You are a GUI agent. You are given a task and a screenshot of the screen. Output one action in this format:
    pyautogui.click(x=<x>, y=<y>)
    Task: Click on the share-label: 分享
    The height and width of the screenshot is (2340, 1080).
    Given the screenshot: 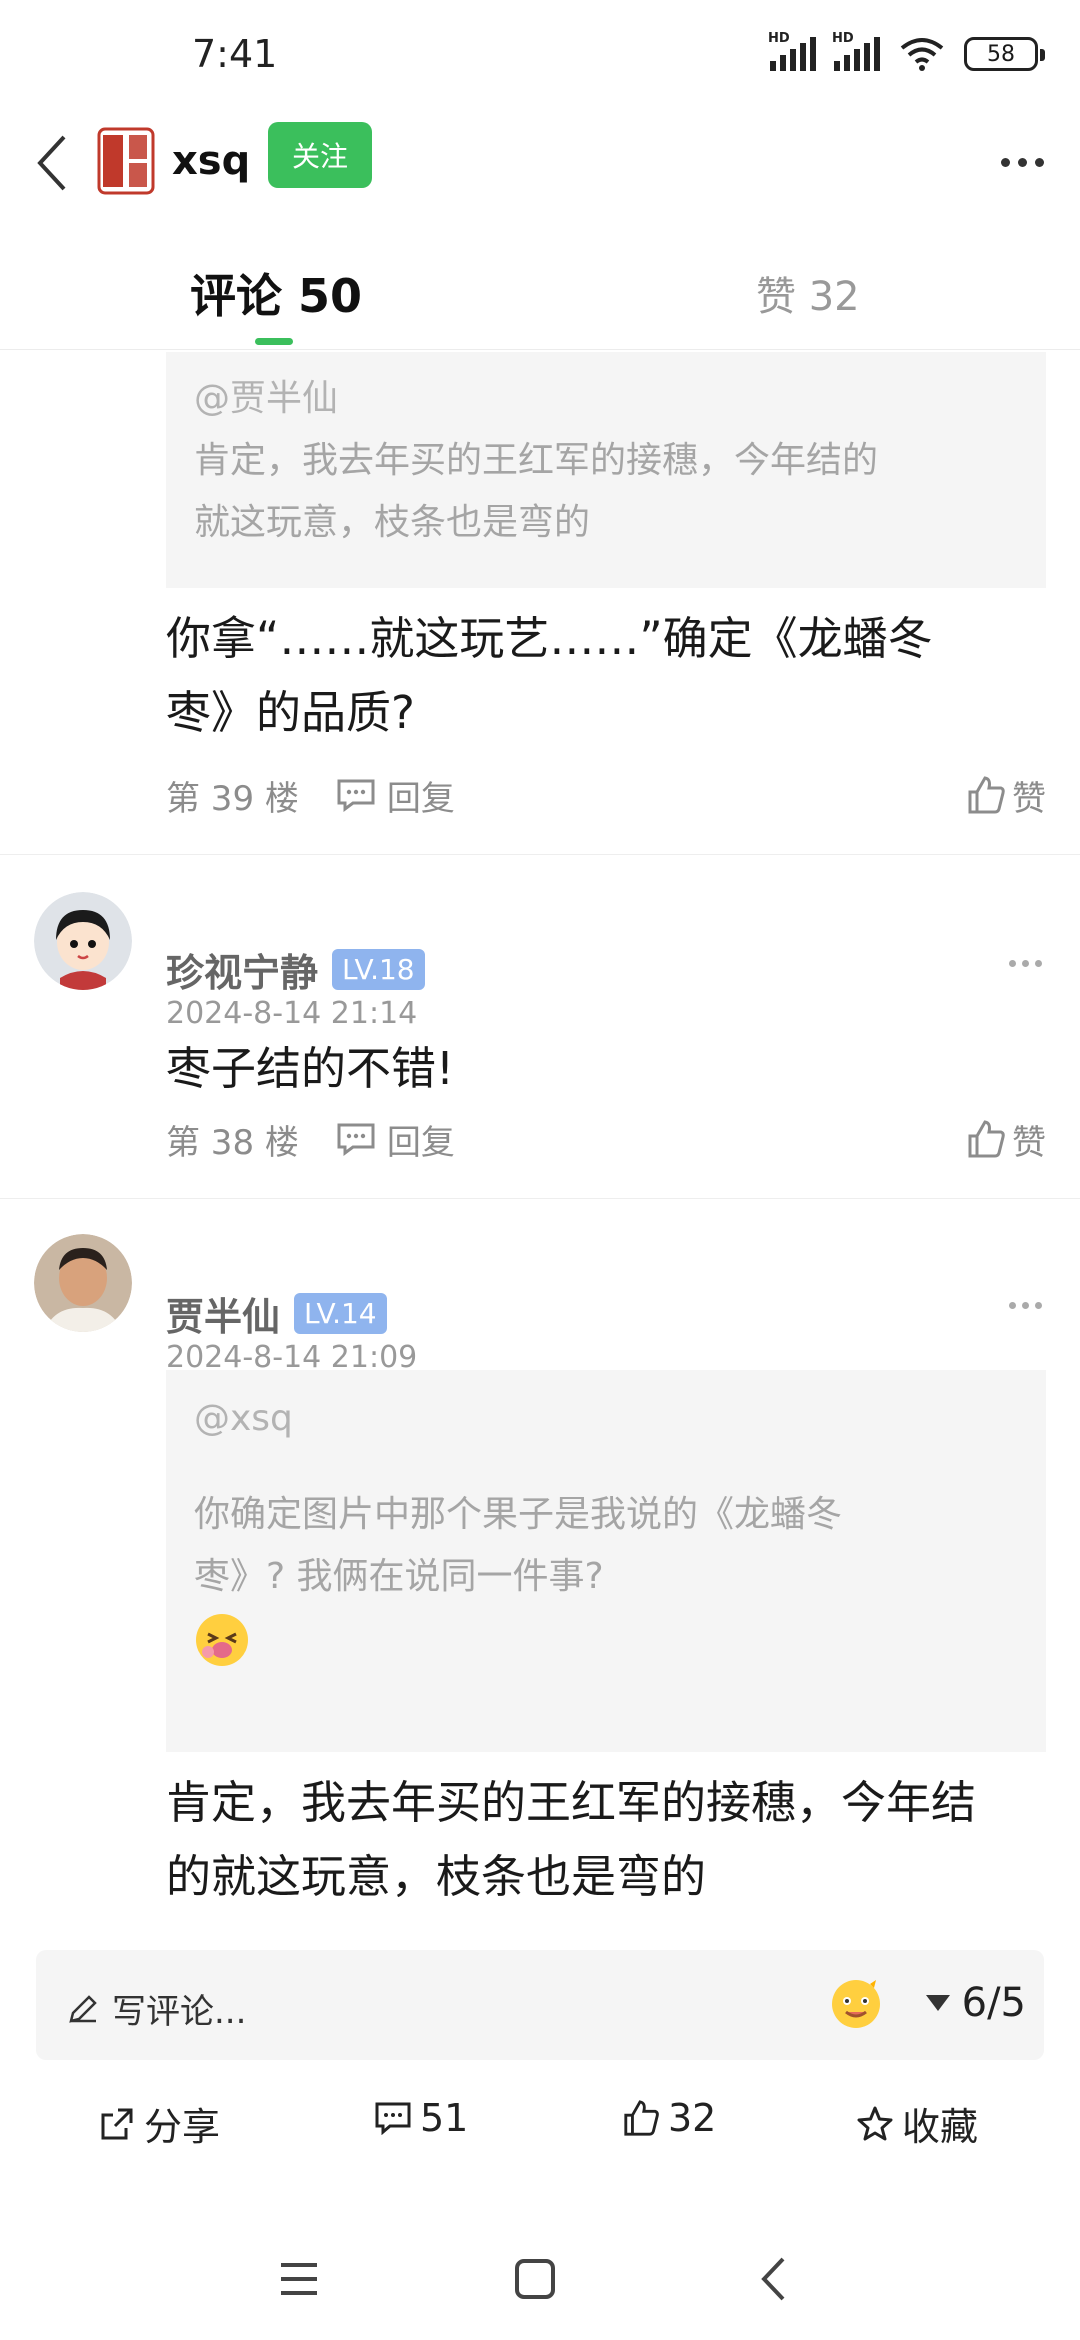 What is the action you would take?
    pyautogui.click(x=182, y=2127)
    